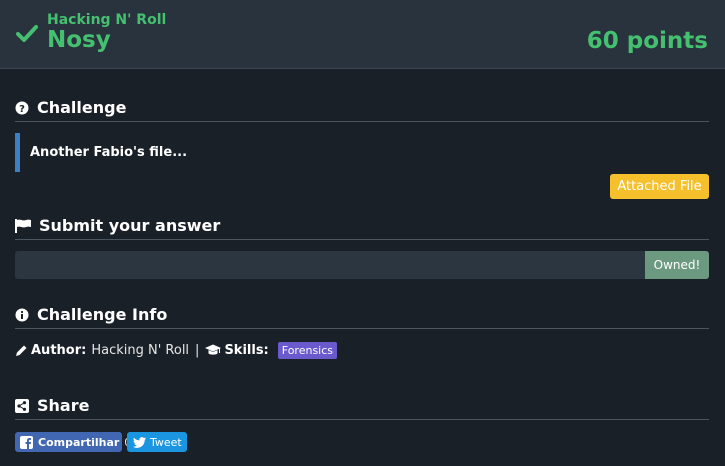  I want to click on pencil-icon, so click(21, 350).